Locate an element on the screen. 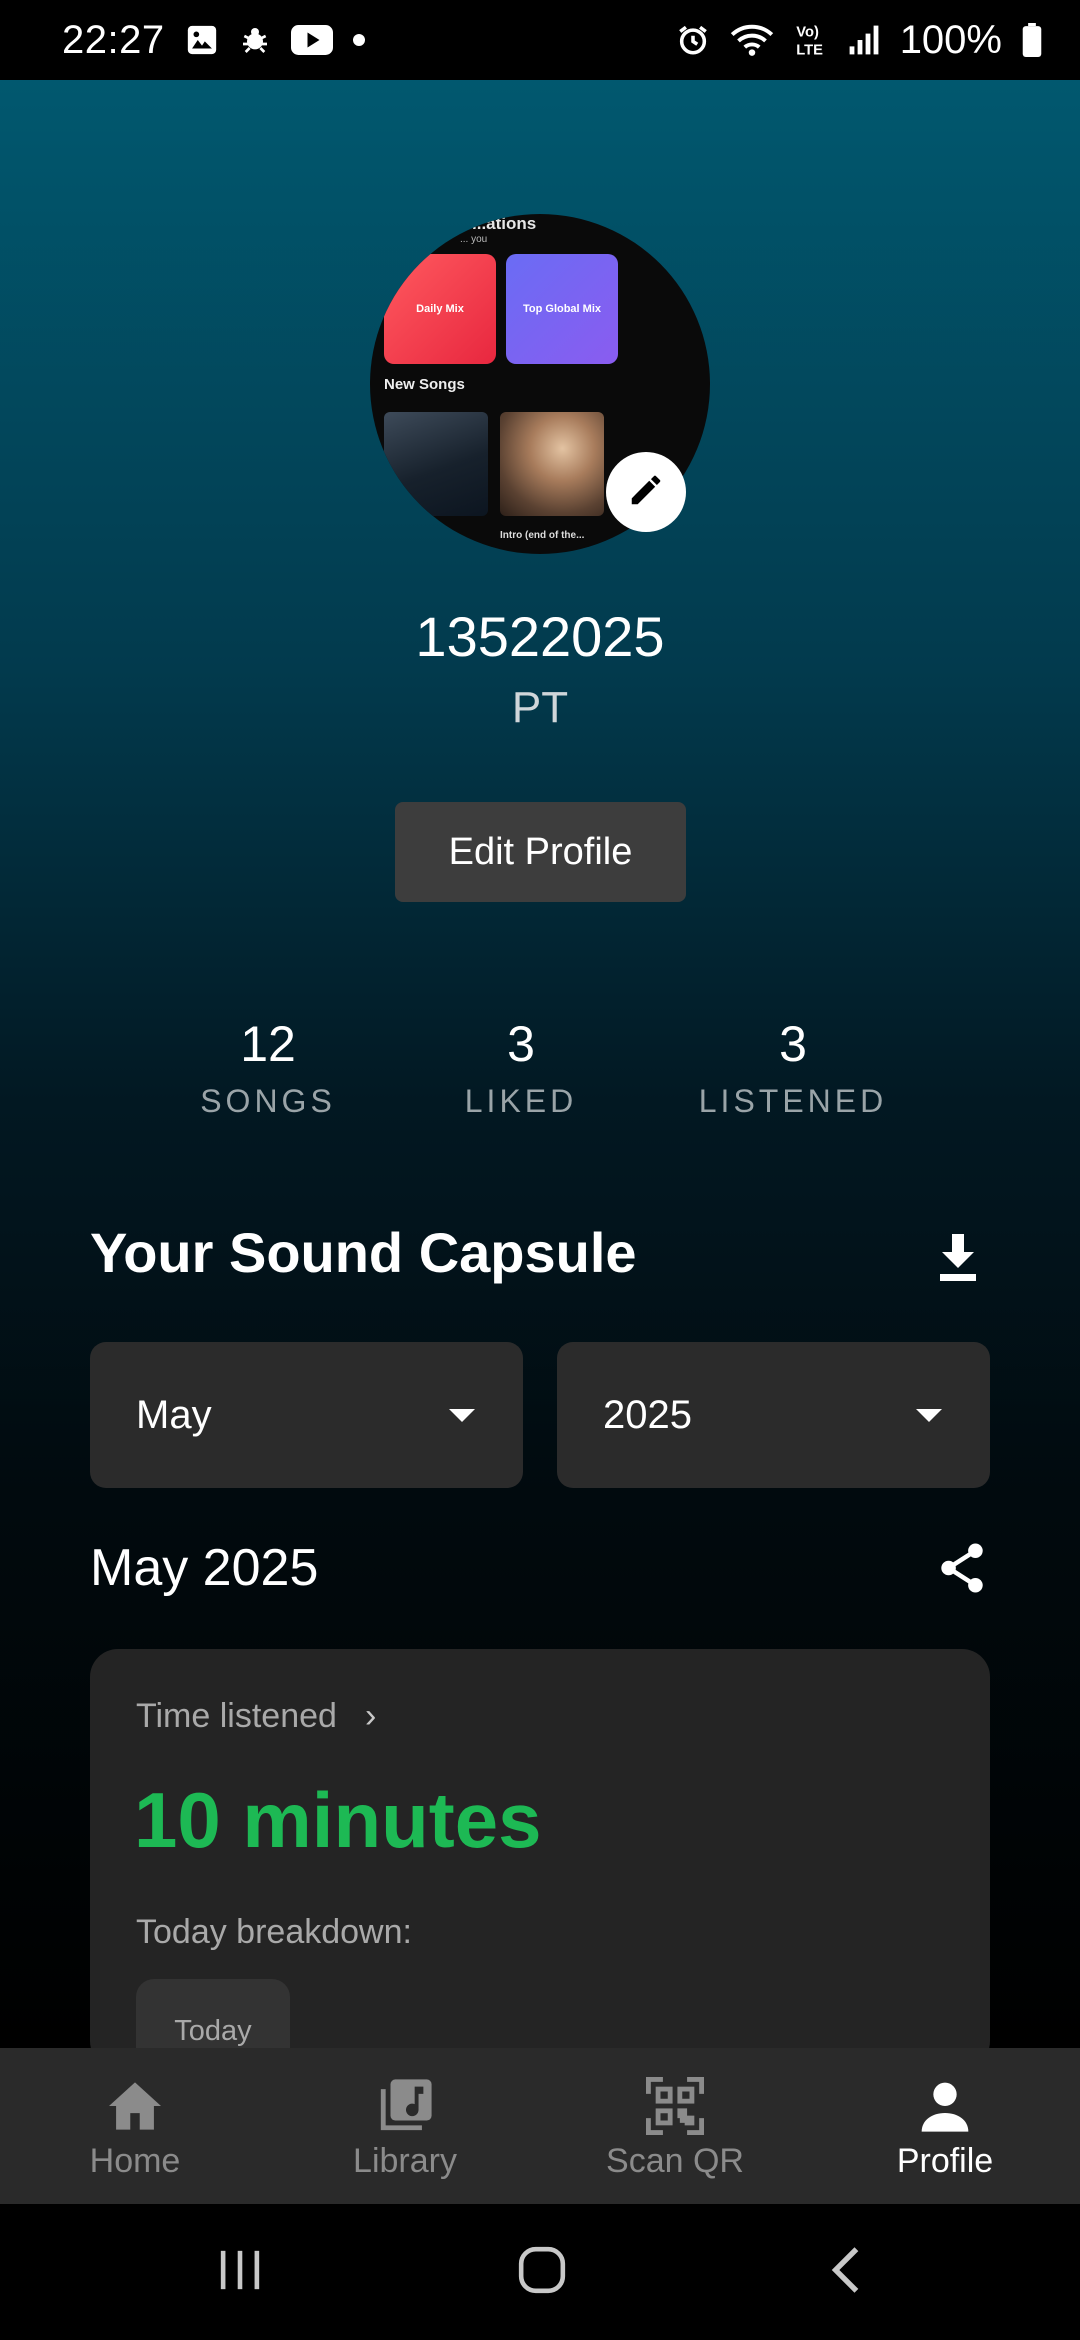  library-icon is located at coordinates (405, 2106).